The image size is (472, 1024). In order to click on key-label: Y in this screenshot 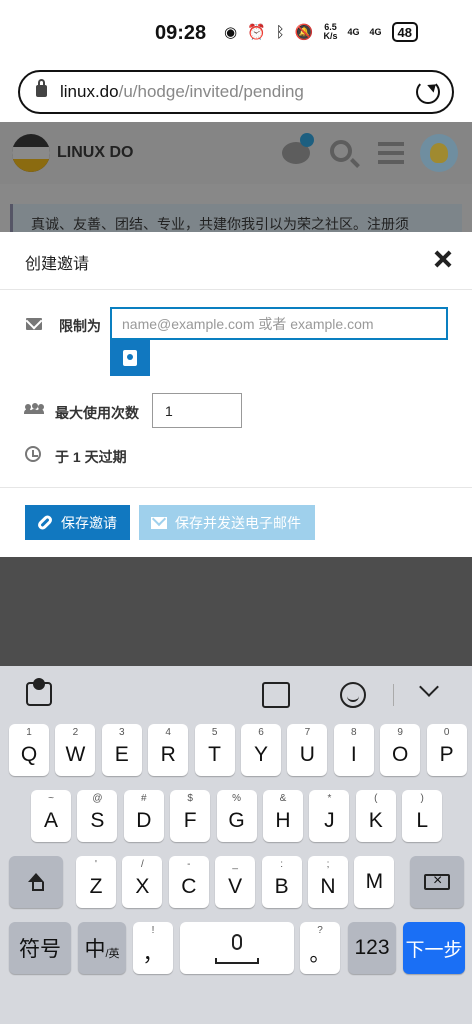, I will do `click(260, 754)`.